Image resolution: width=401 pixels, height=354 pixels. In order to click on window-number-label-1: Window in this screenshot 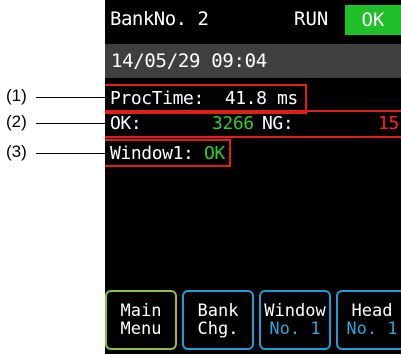, I will do `click(295, 311)`.